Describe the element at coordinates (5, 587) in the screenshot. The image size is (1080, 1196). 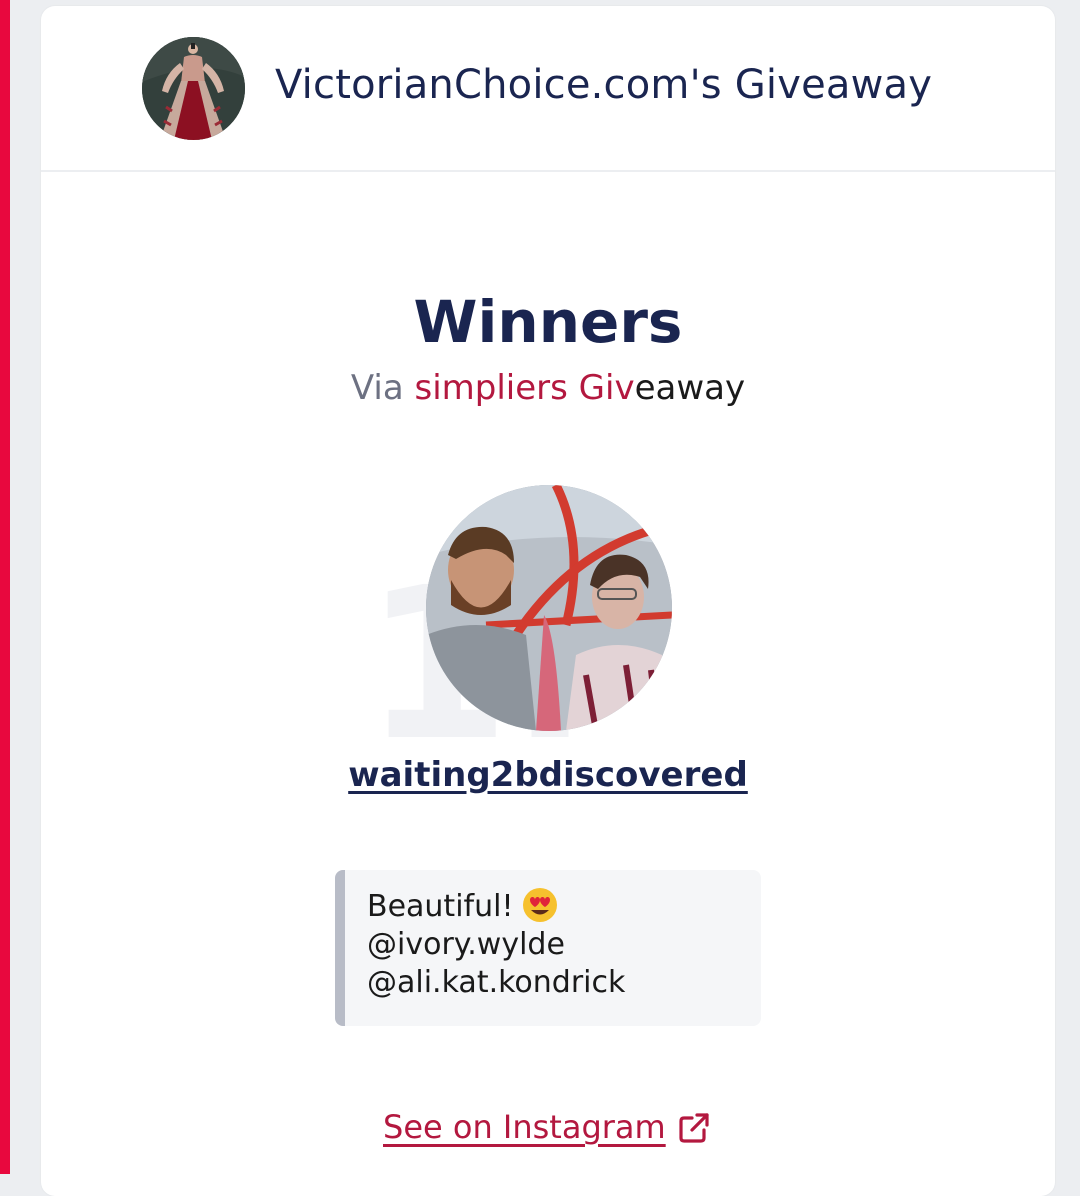
I see `left-accent-bar` at that location.